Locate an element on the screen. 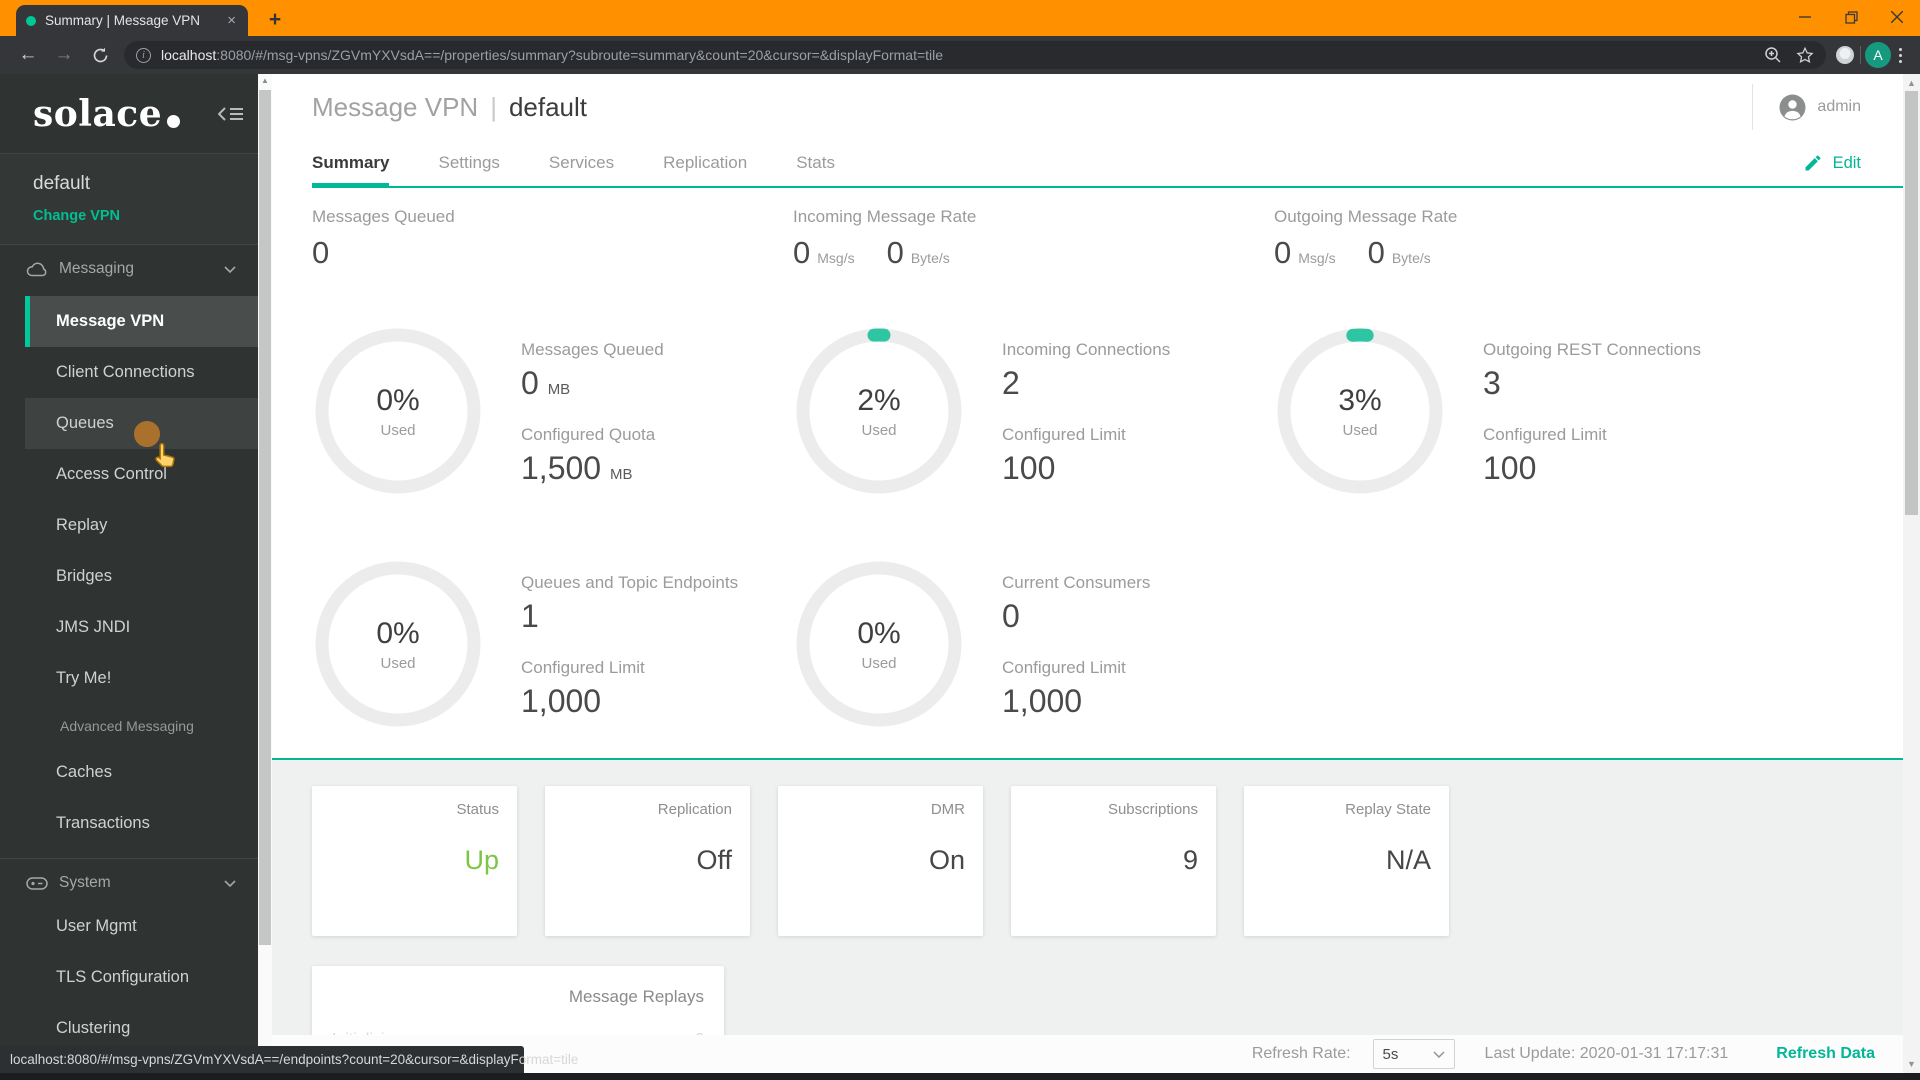  user-menu: admin is located at coordinates (1827, 107).